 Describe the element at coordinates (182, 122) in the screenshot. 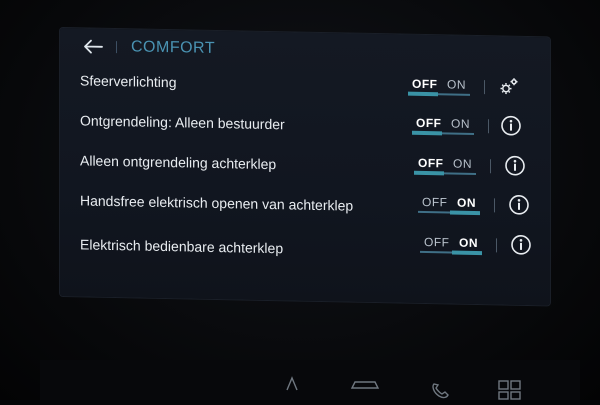

I see `setting-label: Ontgrendeling: Alleen bestuurder` at that location.